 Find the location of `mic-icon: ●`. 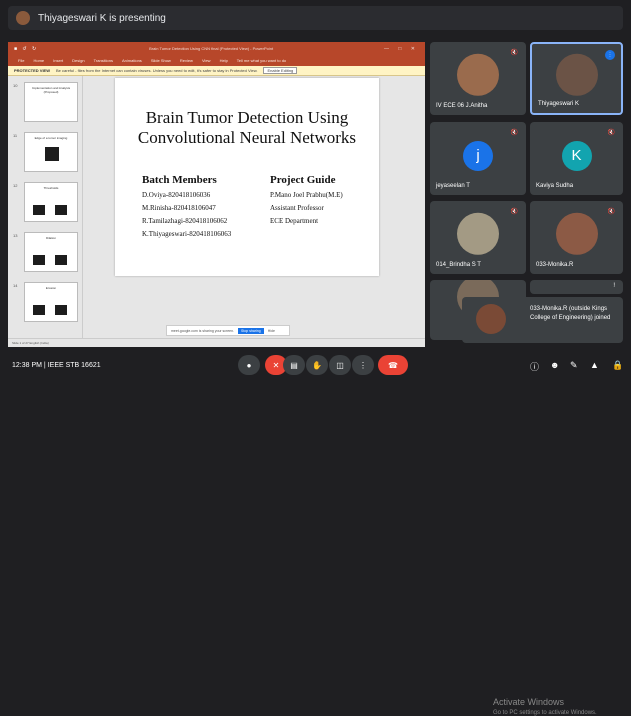

mic-icon: ● is located at coordinates (249, 365).